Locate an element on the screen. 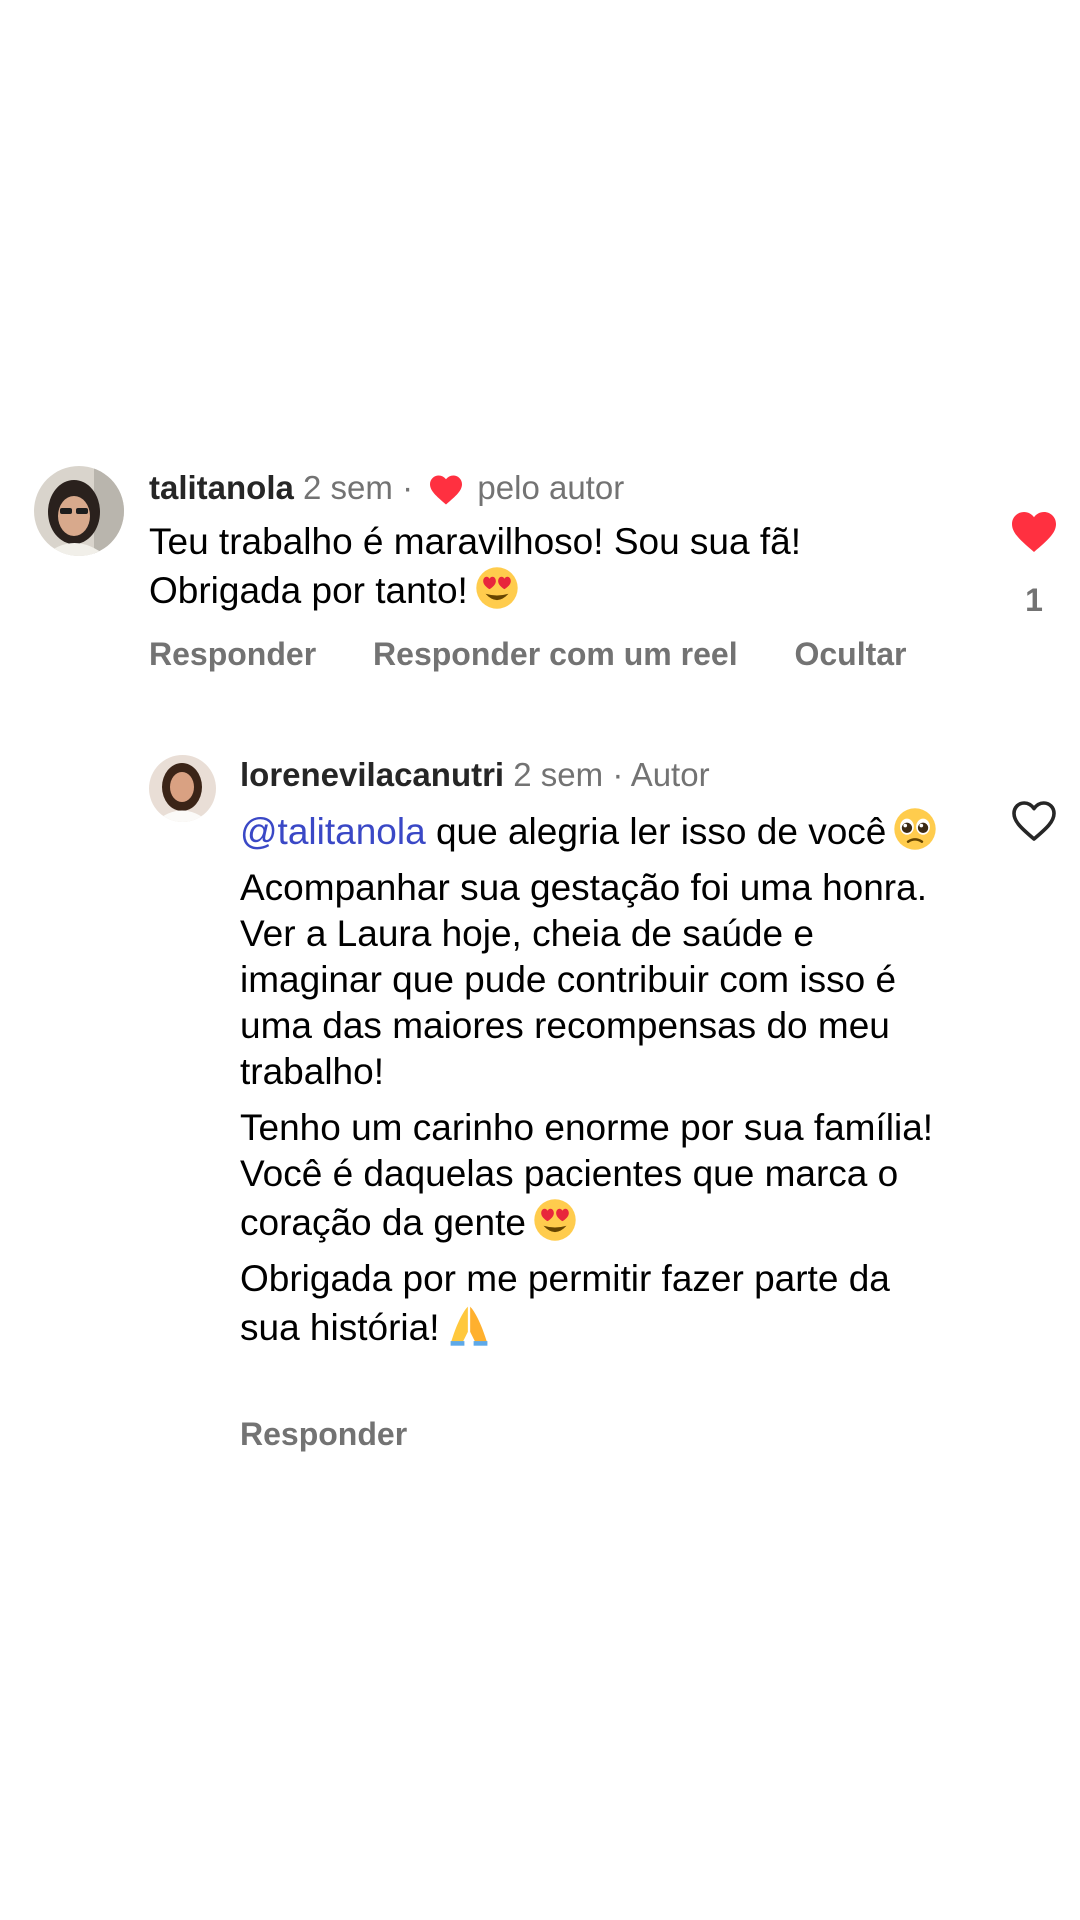 The image size is (1080, 1920). author-label: Autor is located at coordinates (670, 774).